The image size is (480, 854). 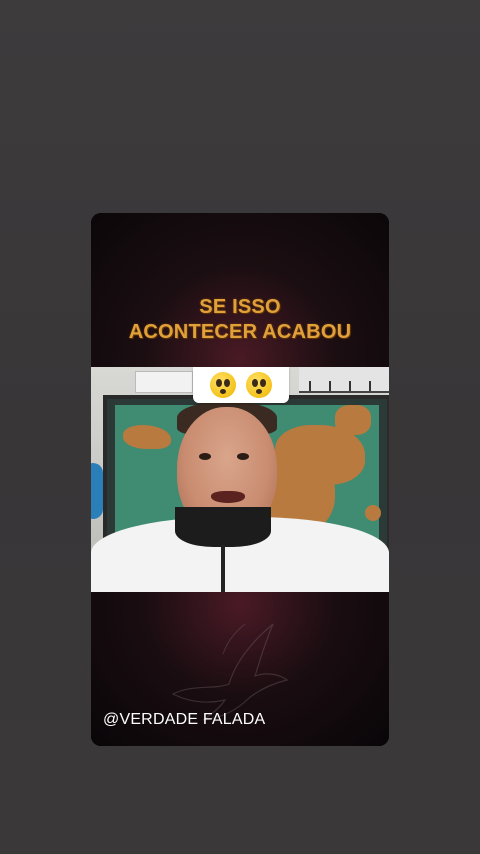 What do you see at coordinates (241, 385) in the screenshot?
I see `emoji-sticker` at bounding box center [241, 385].